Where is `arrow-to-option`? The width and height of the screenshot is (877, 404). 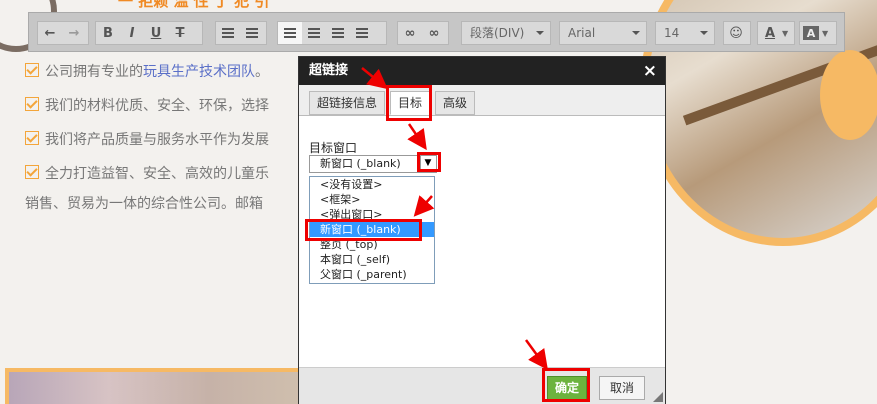
arrow-to-option is located at coordinates (424, 206).